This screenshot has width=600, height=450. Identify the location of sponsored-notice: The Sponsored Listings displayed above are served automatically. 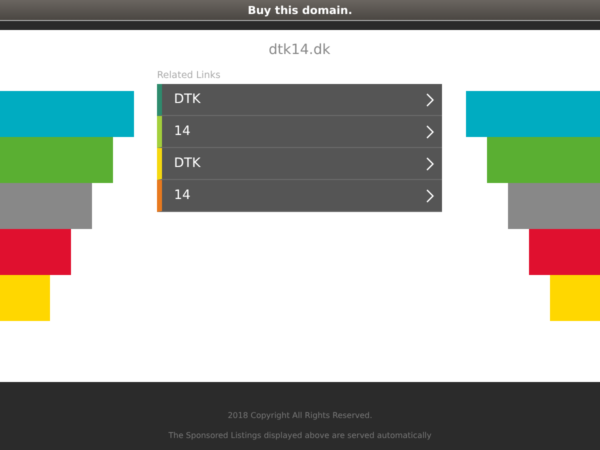
(300, 435).